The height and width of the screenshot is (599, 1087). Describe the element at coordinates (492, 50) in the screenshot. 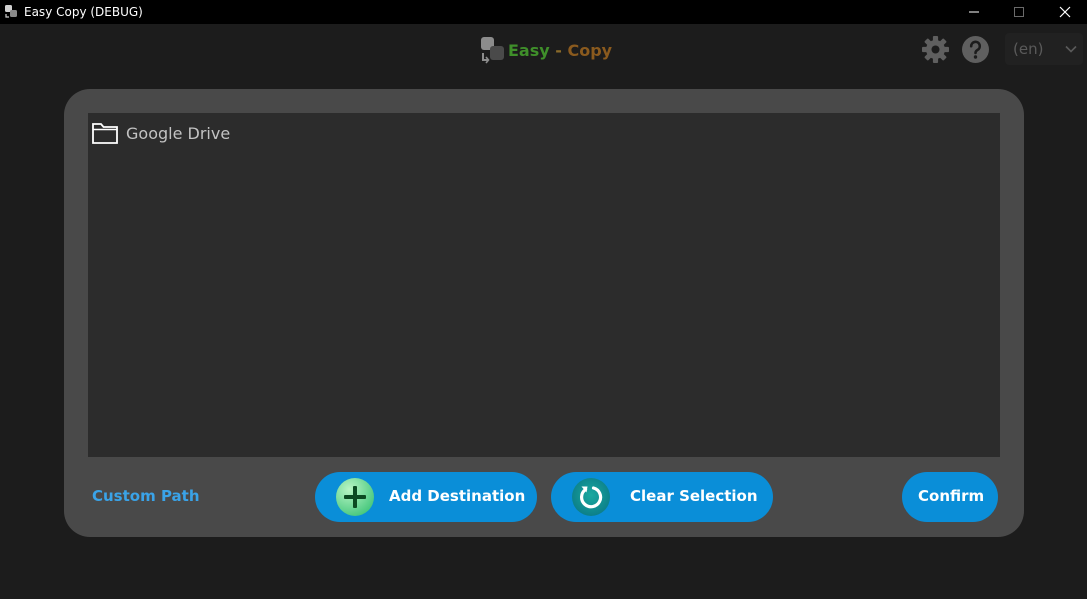

I see `logo-icon` at that location.